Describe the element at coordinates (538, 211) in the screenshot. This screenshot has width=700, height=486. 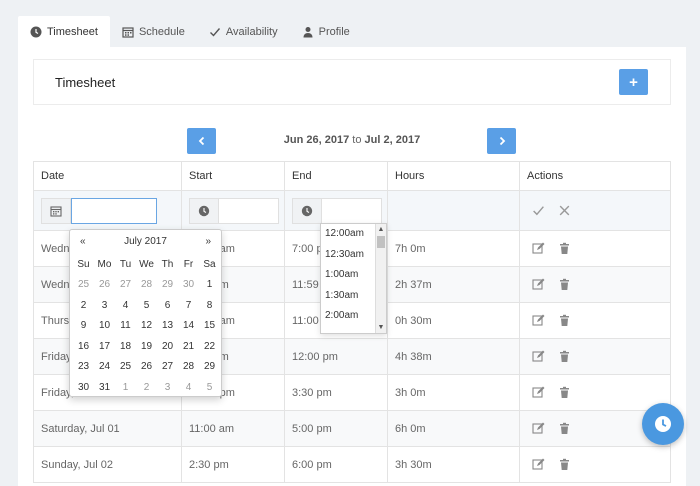
I see `confirm-icon` at that location.